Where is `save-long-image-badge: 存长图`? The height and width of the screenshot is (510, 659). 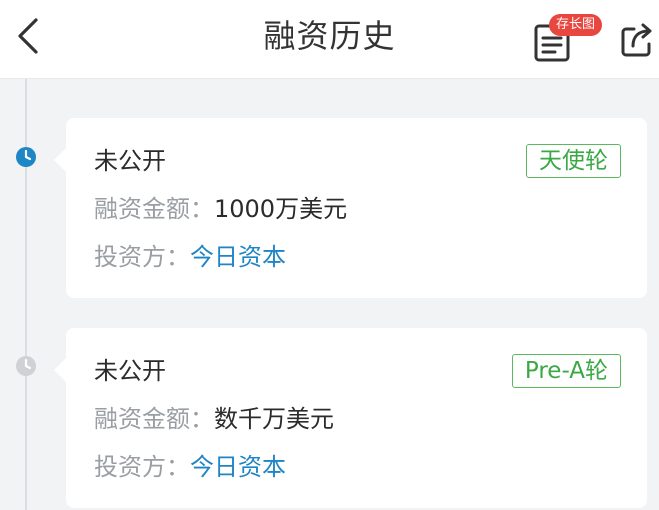 save-long-image-badge: 存长图 is located at coordinates (576, 25).